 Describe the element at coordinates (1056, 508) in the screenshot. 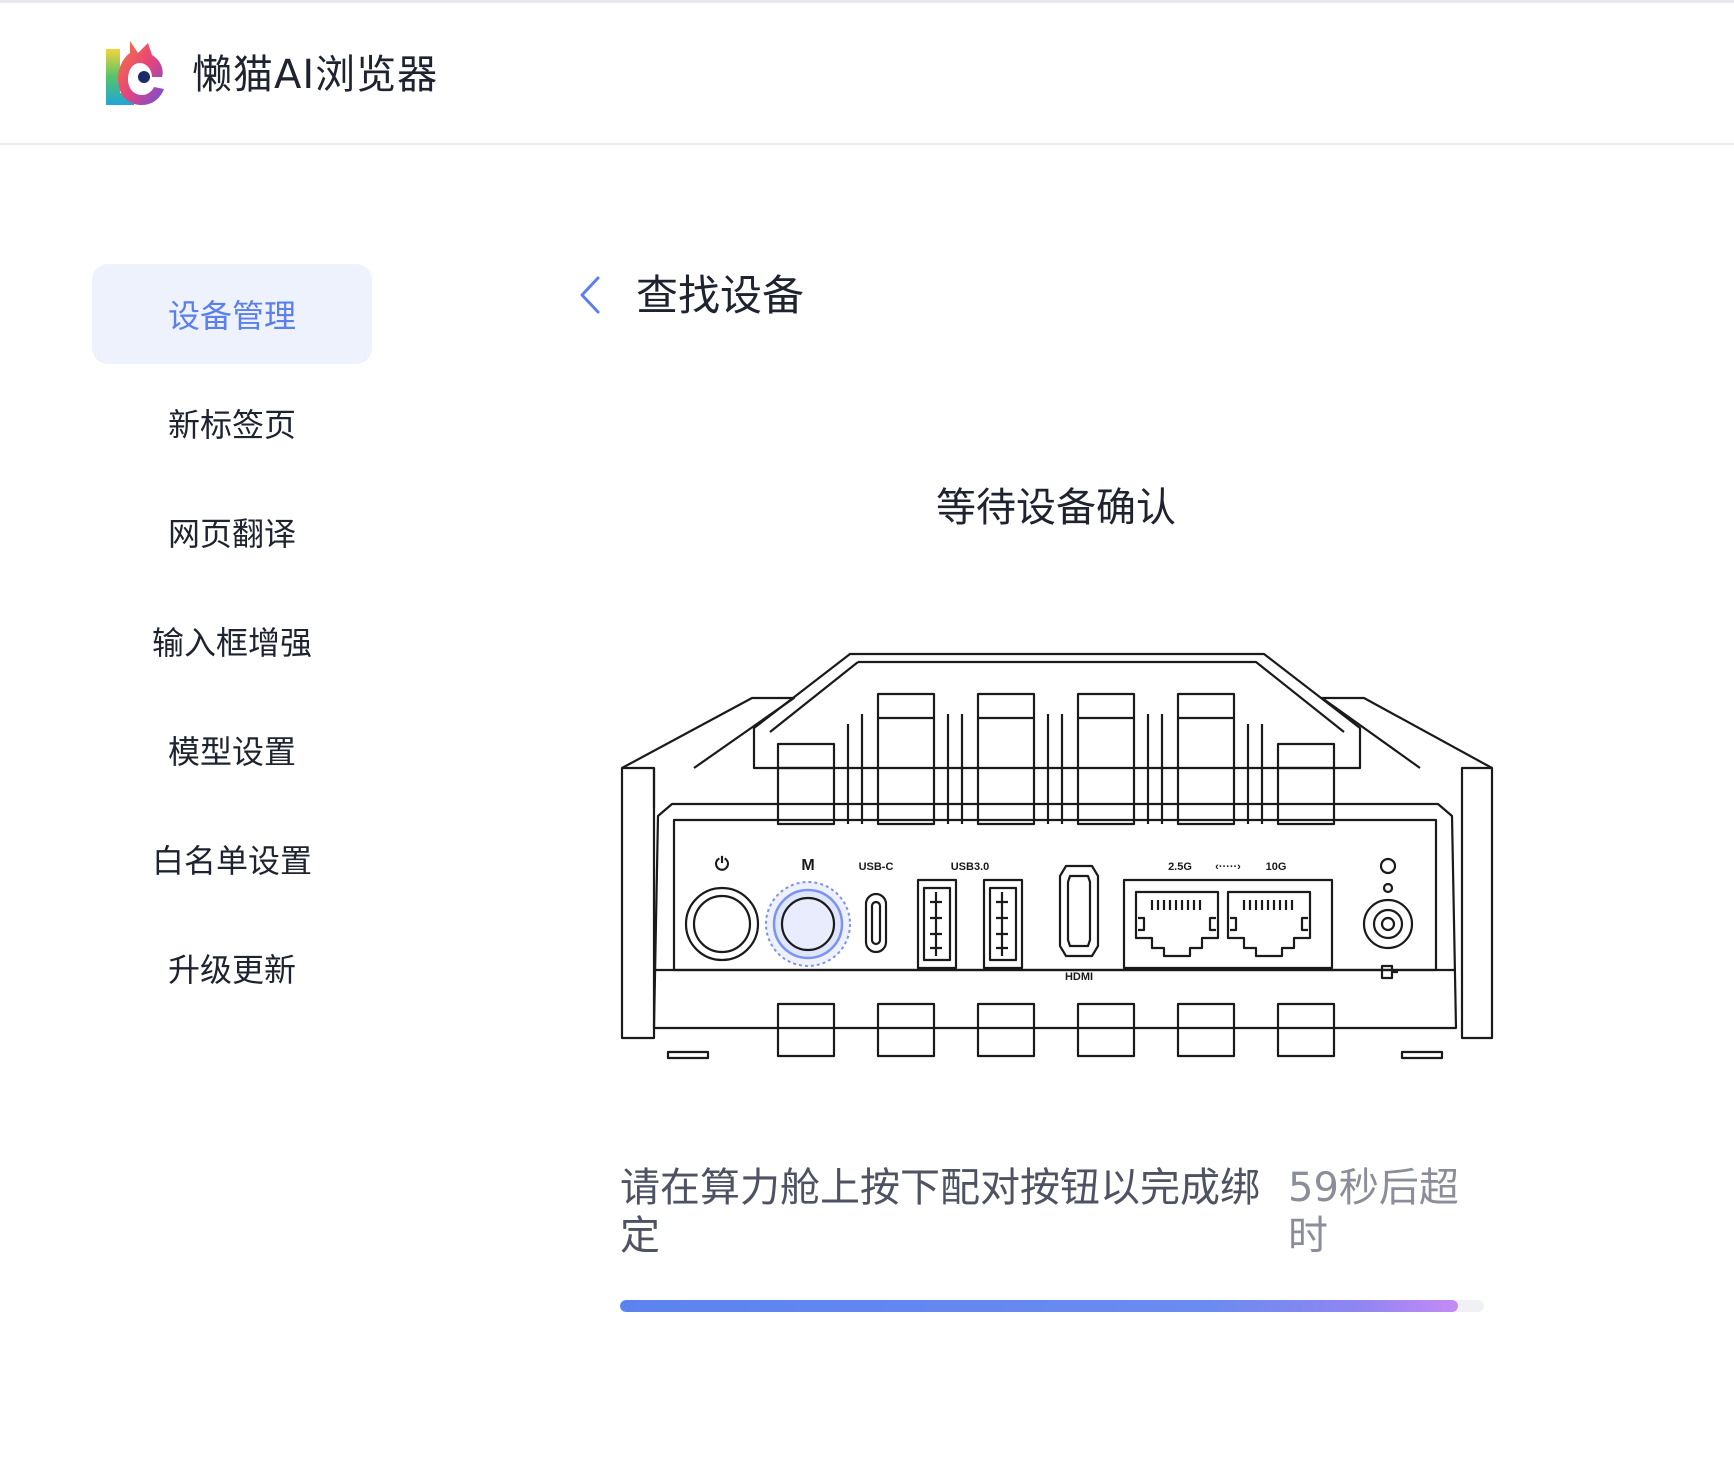

I see `status-title: 等待设备确认` at that location.